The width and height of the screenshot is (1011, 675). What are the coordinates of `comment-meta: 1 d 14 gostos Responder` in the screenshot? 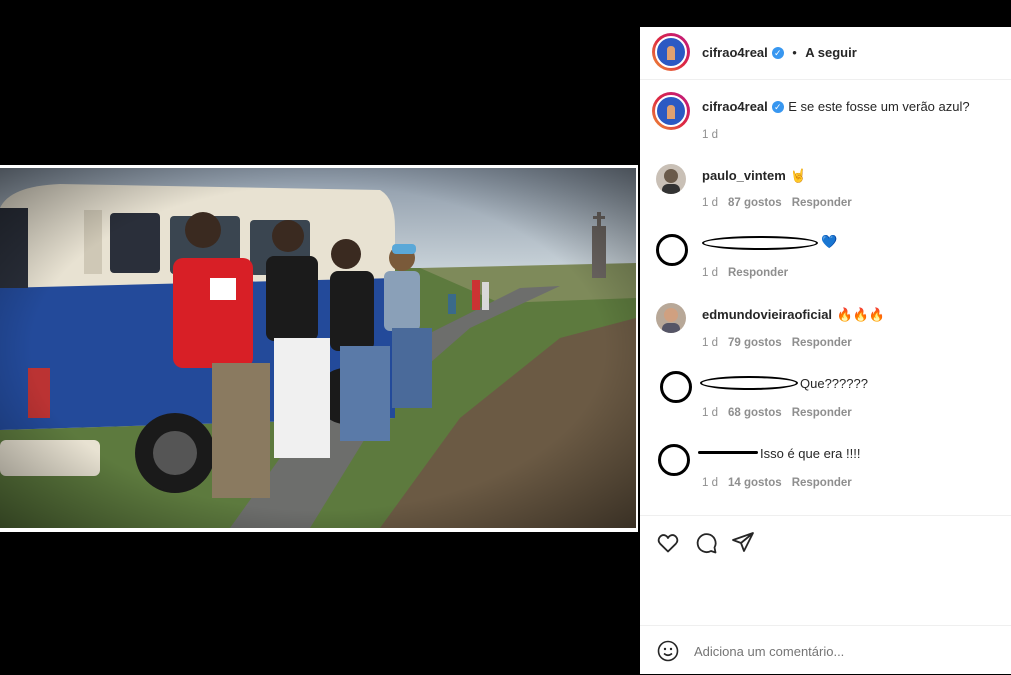 It's located at (777, 483).